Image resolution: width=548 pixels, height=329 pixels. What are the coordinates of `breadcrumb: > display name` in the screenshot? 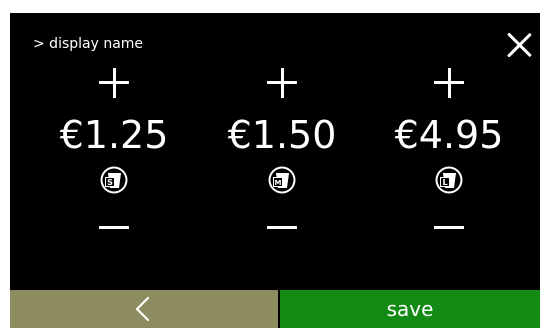 It's located at (88, 44).